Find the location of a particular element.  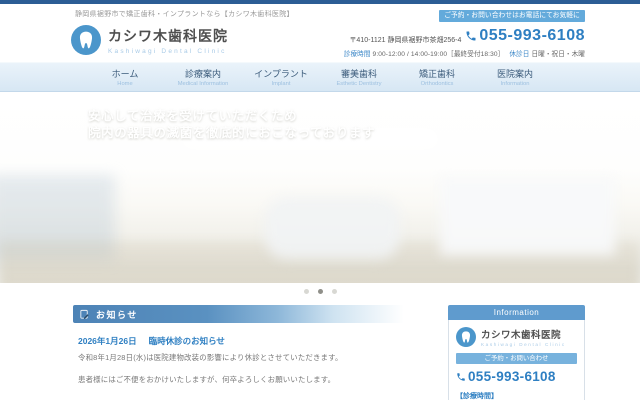

nav-item-orthodontics: 矯正歯科 Orthodontics is located at coordinates (437, 77).